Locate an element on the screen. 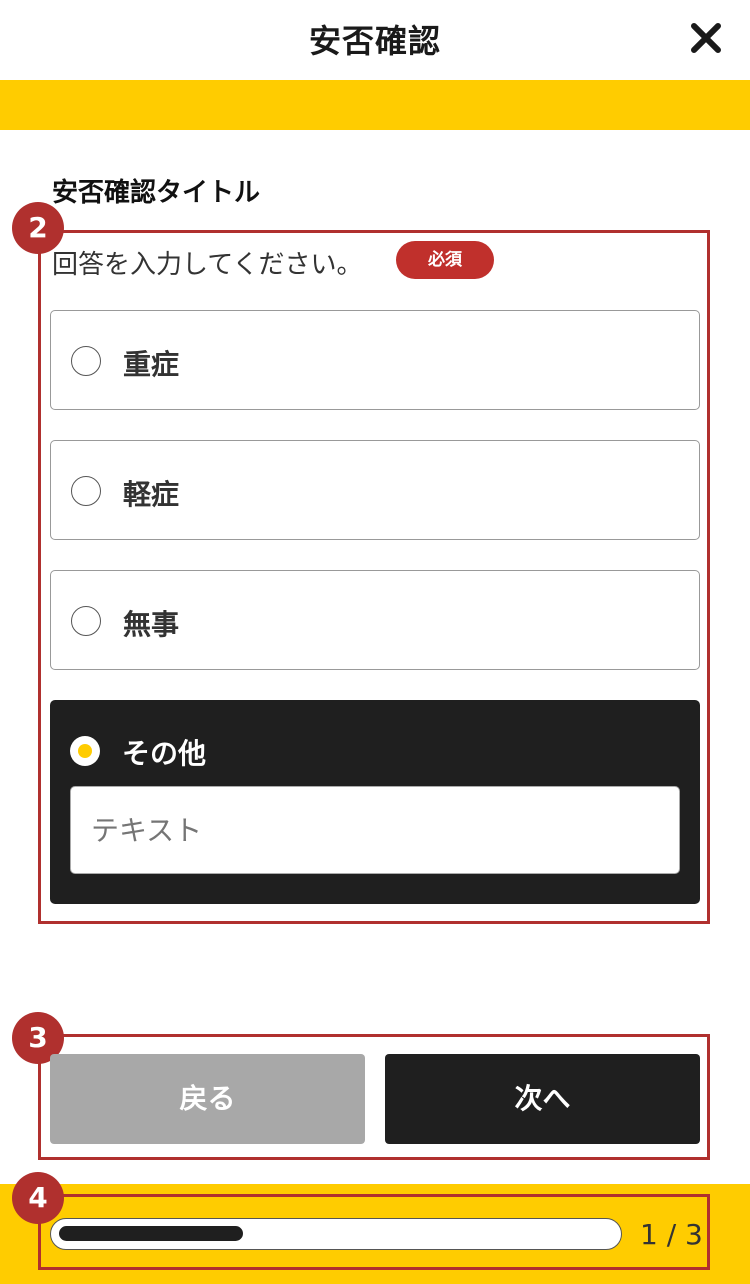  close-icon is located at coordinates (706, 38).